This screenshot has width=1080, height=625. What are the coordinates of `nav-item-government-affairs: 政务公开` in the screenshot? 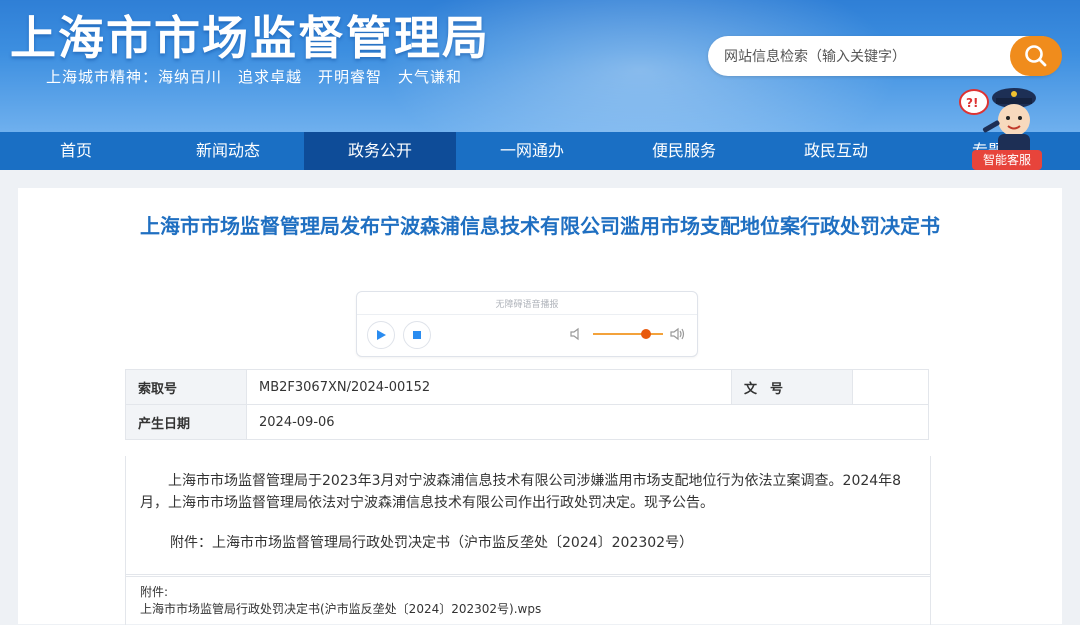 It's located at (380, 151).